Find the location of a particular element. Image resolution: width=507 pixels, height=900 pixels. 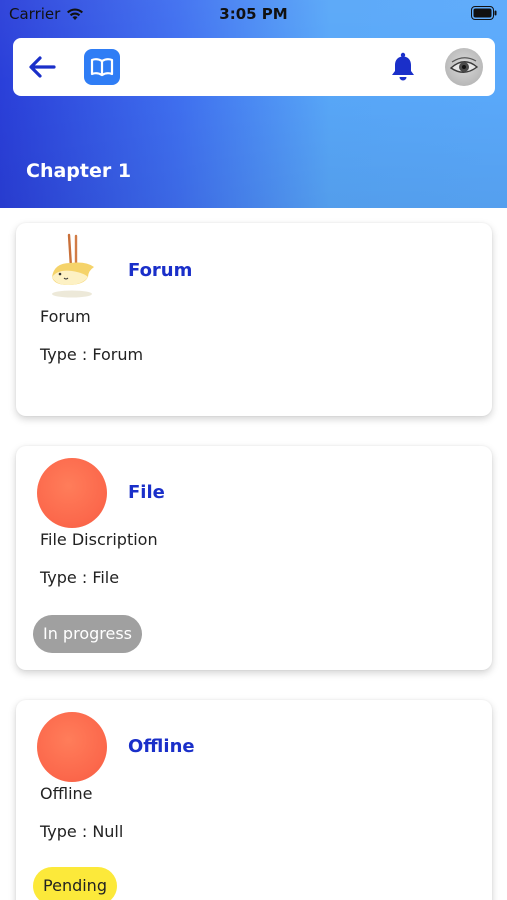

card-description: Forum is located at coordinates (65, 316).